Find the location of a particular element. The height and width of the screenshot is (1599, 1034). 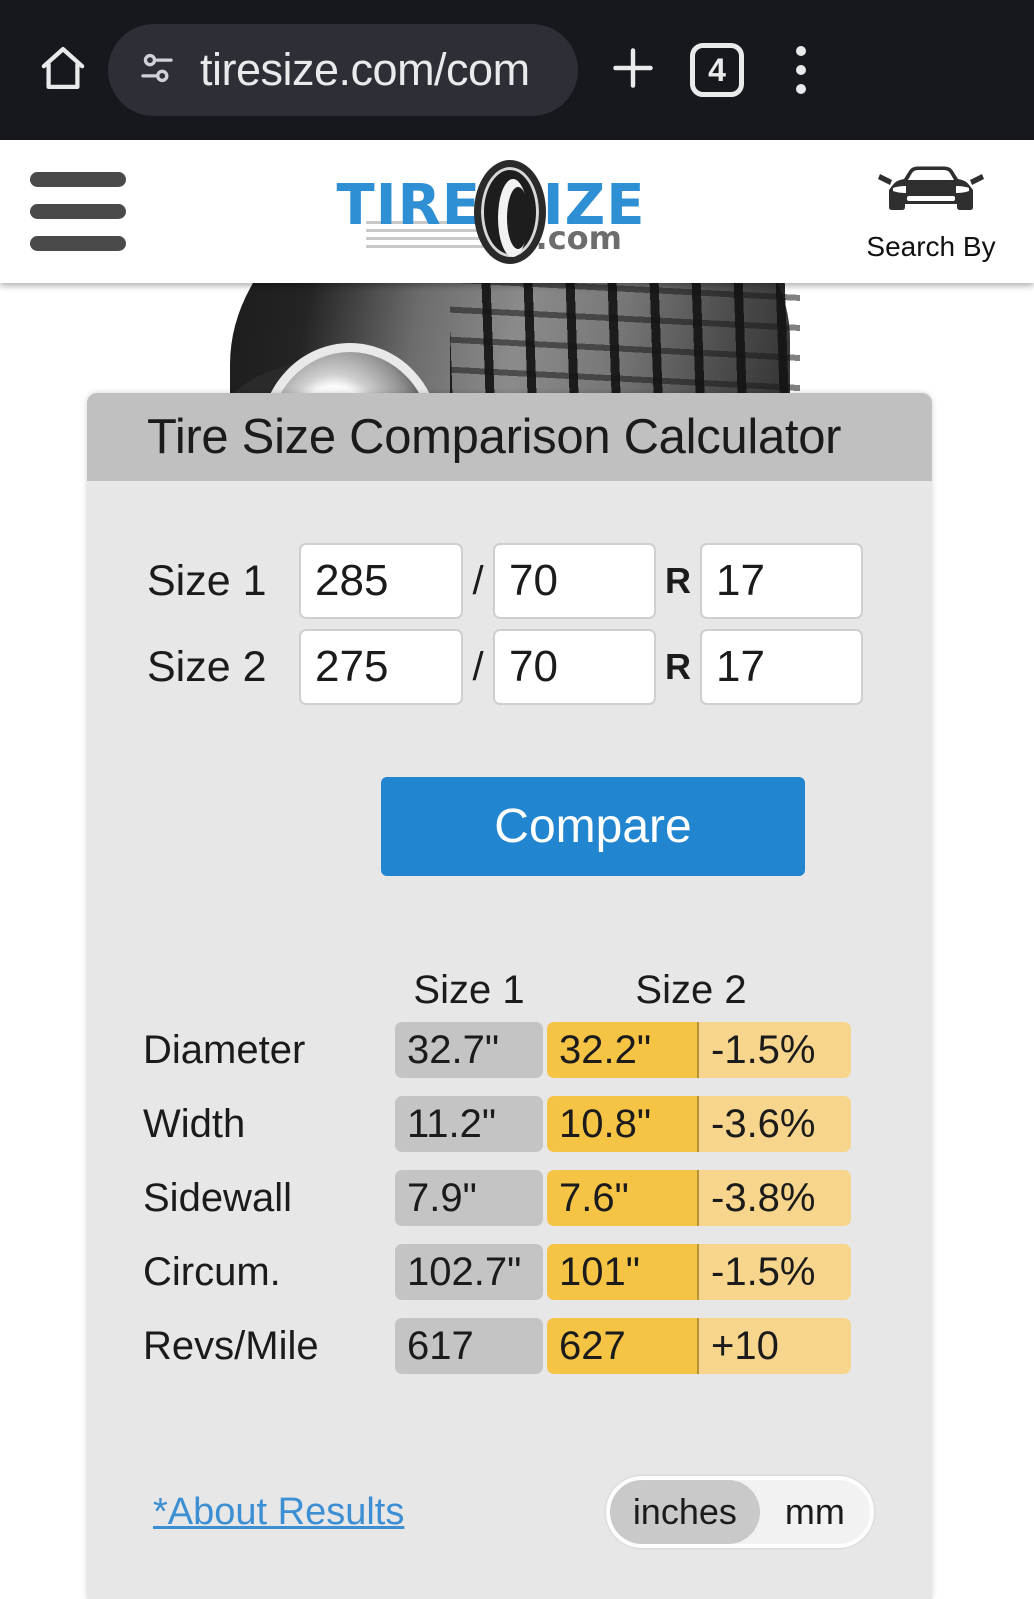

size1-aspect-input is located at coordinates (574, 581).